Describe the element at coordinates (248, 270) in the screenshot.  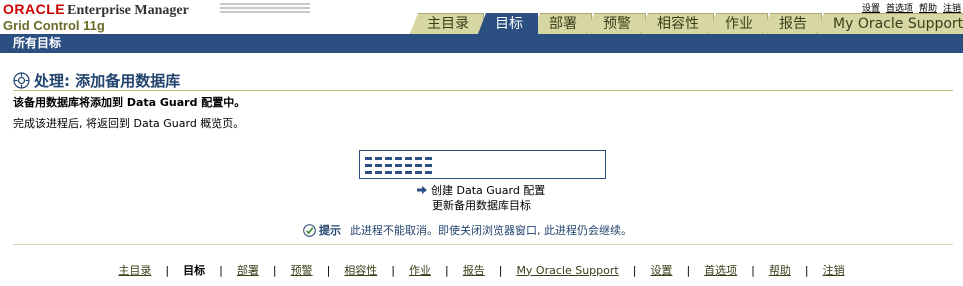
I see `footer-link-deployments: 部署` at that location.